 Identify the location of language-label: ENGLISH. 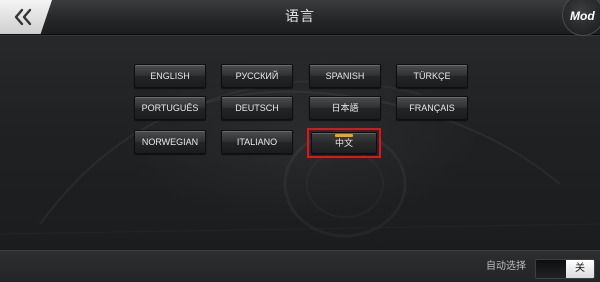
(170, 76).